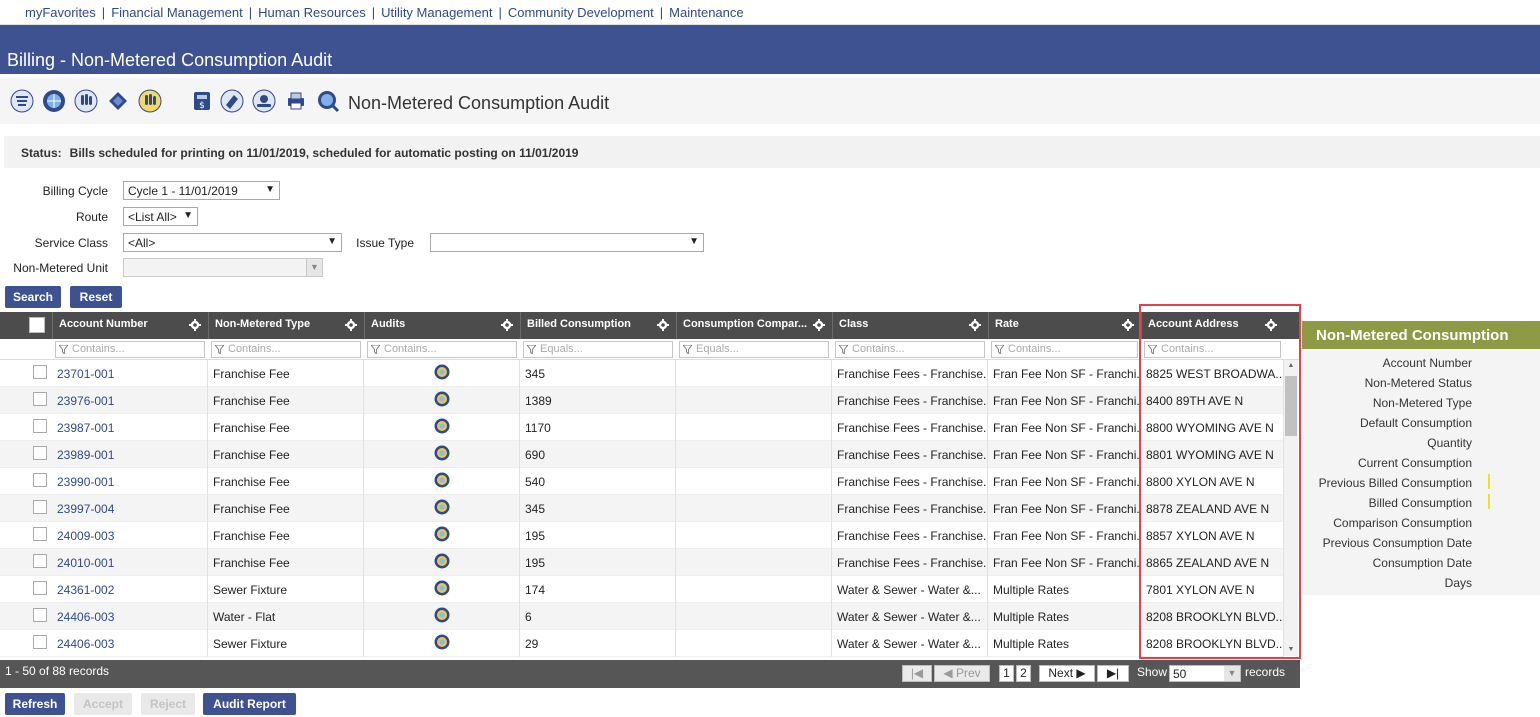 Image resolution: width=1540 pixels, height=717 pixels. What do you see at coordinates (130, 400) in the screenshot?
I see `cell-acct: 23976-001` at bounding box center [130, 400].